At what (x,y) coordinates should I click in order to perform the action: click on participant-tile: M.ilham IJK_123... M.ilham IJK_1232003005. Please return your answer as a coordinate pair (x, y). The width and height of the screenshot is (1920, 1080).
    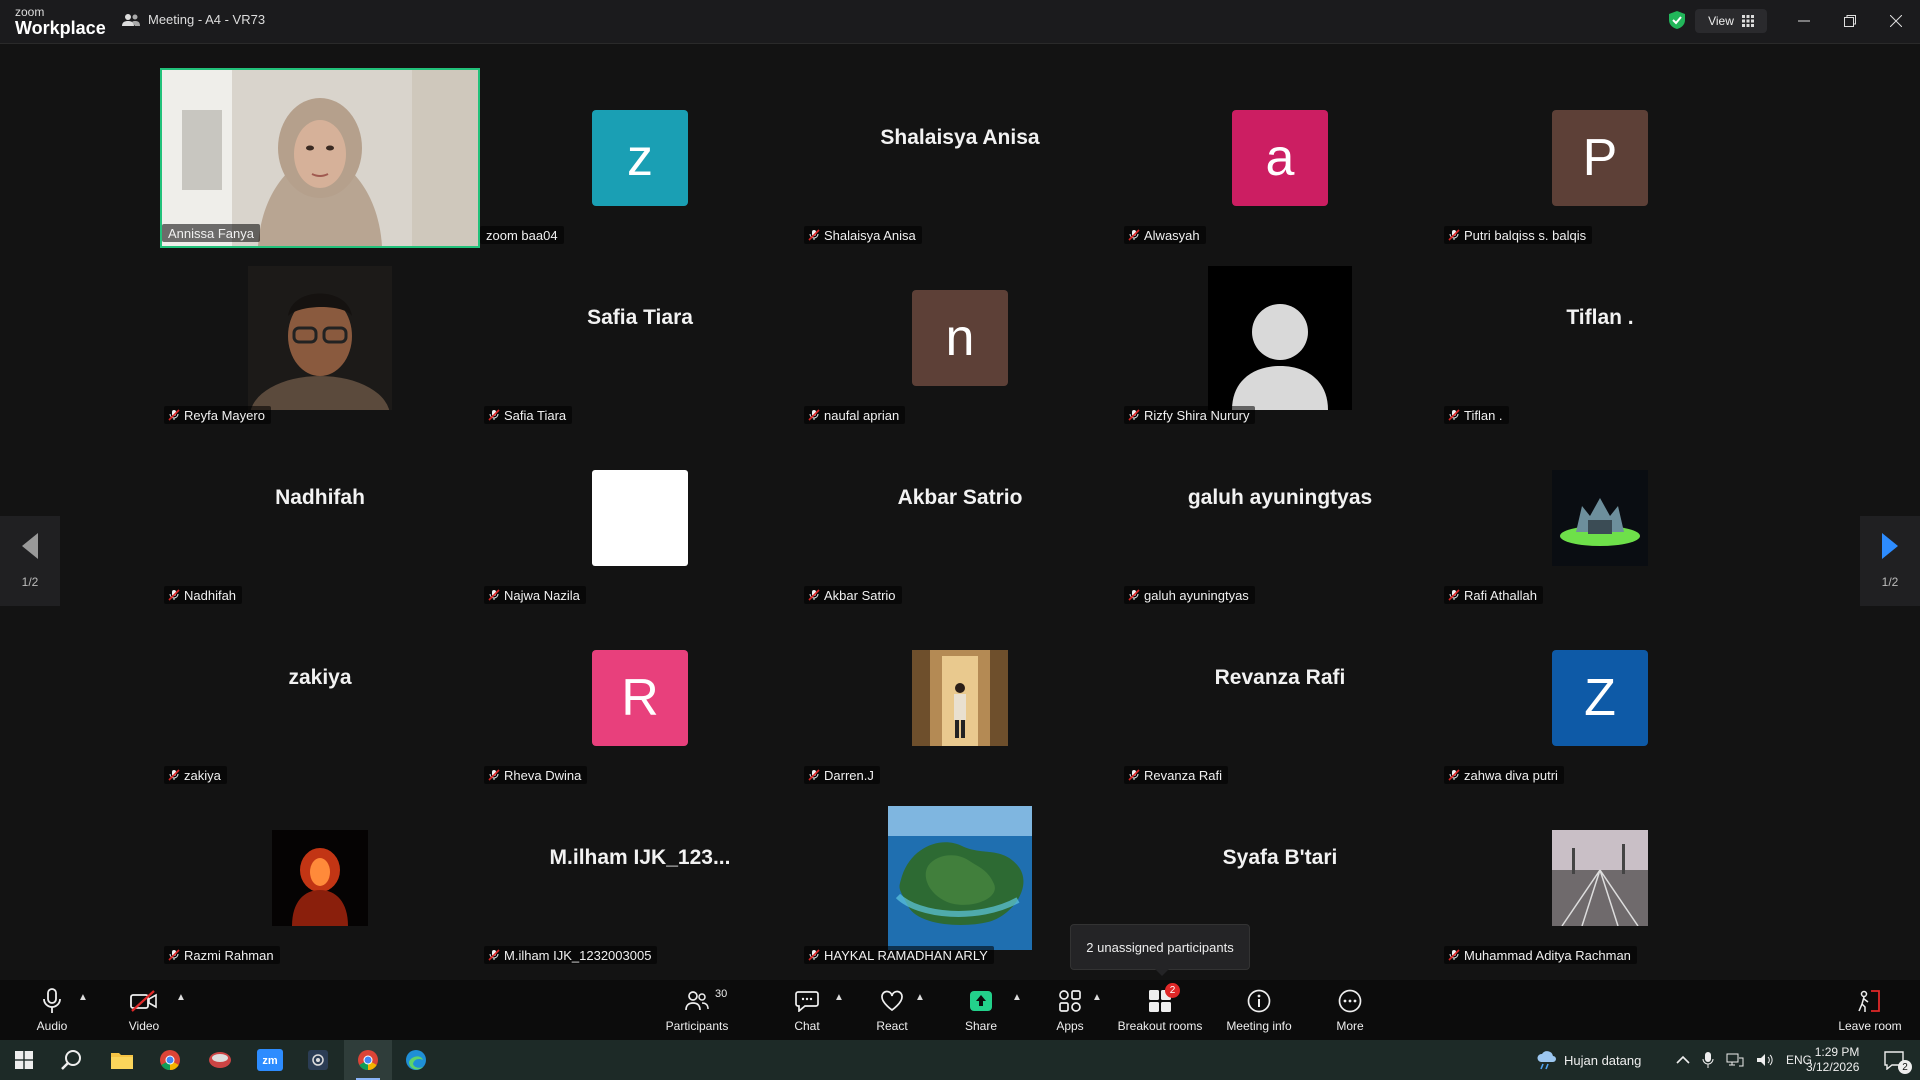
    Looking at the image, I should click on (640, 878).